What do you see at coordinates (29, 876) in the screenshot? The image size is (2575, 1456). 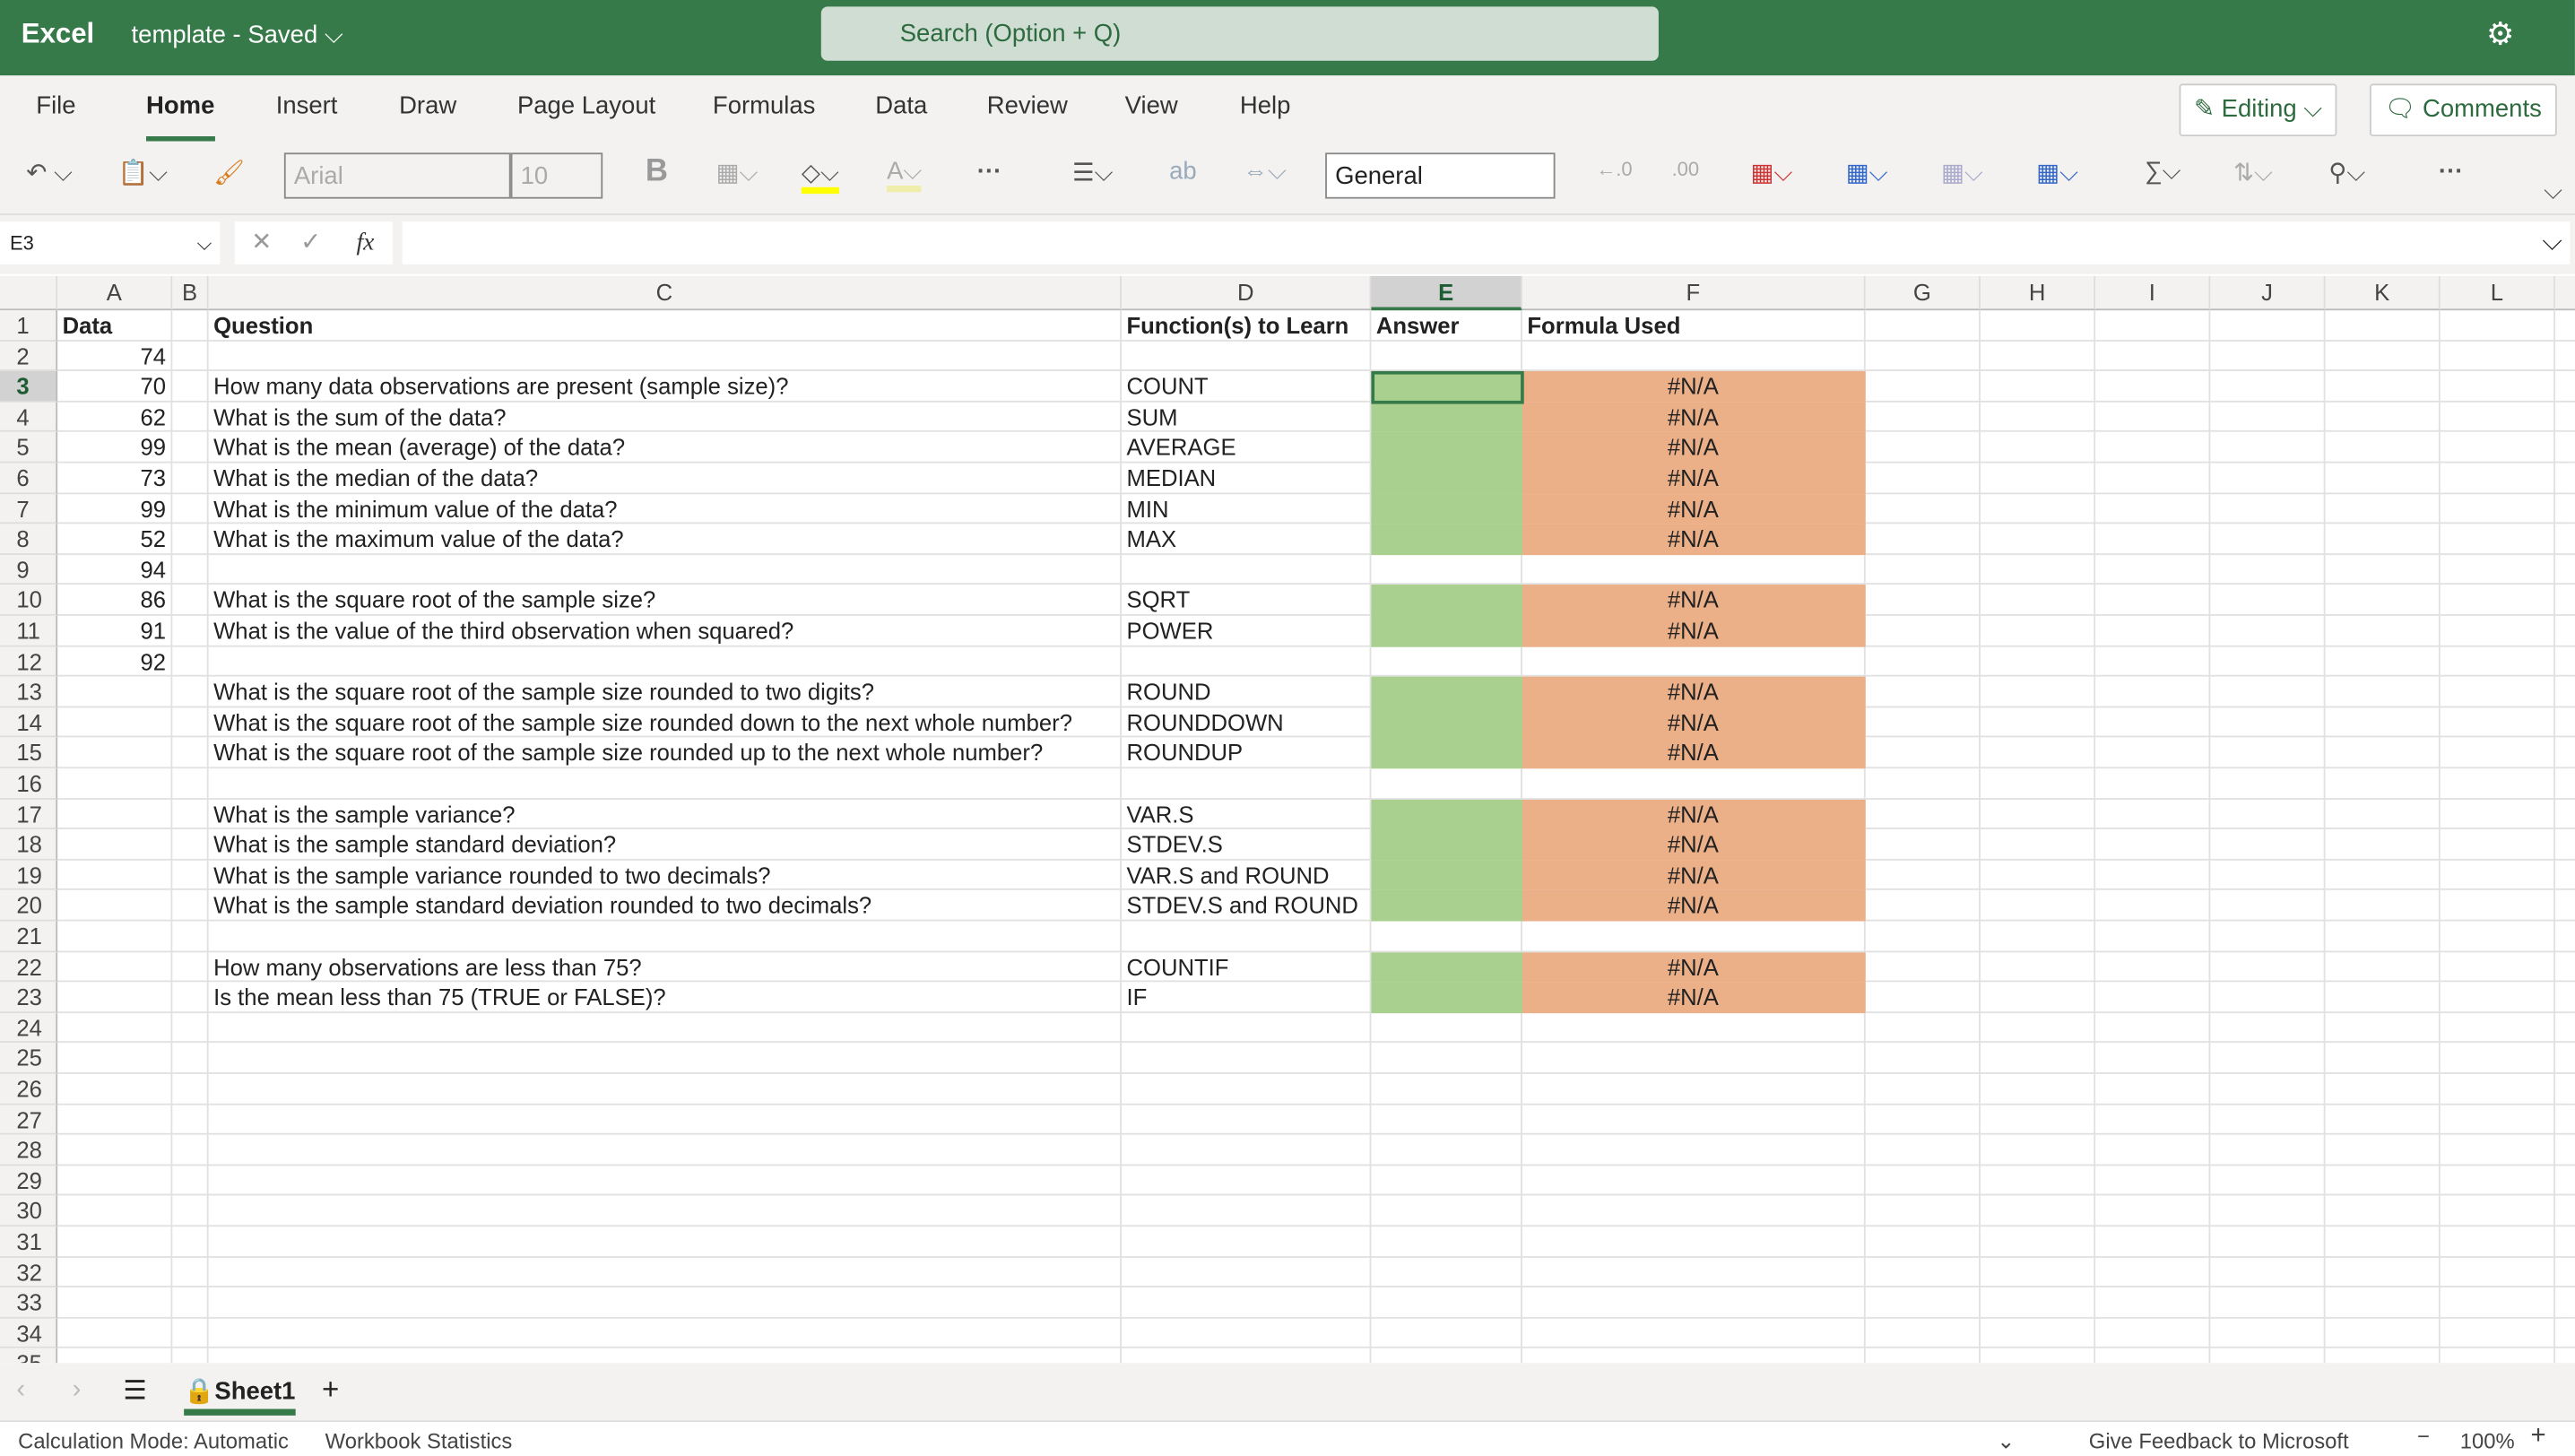 I see `row-header: 19` at bounding box center [29, 876].